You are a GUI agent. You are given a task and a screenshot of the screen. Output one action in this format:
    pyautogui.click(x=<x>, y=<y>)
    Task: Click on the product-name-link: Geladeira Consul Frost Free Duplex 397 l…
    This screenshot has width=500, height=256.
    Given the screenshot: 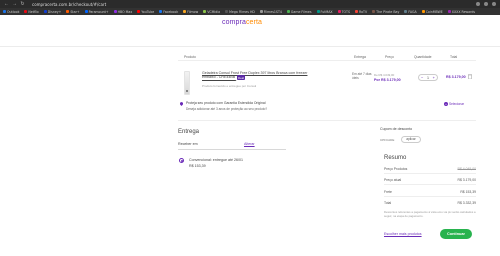 What is the action you would take?
    pyautogui.click(x=261, y=76)
    